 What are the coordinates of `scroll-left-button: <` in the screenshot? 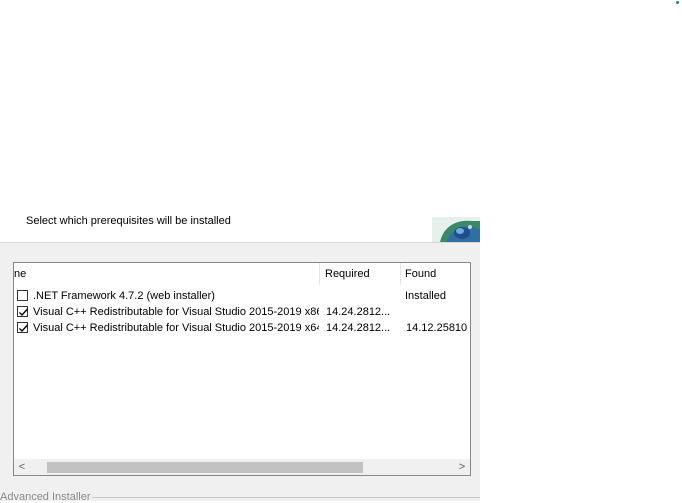 It's located at (22, 467).